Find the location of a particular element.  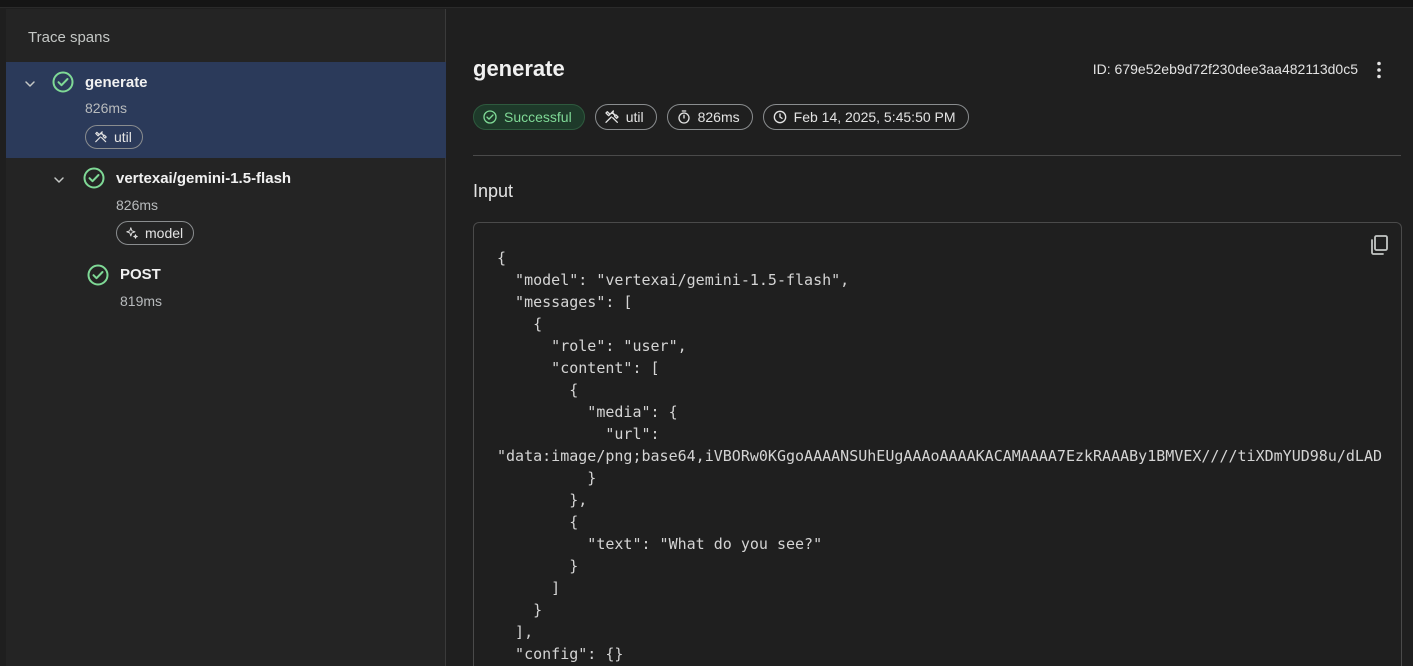

span-row-generate: generate 826ms util is located at coordinates (226, 110).